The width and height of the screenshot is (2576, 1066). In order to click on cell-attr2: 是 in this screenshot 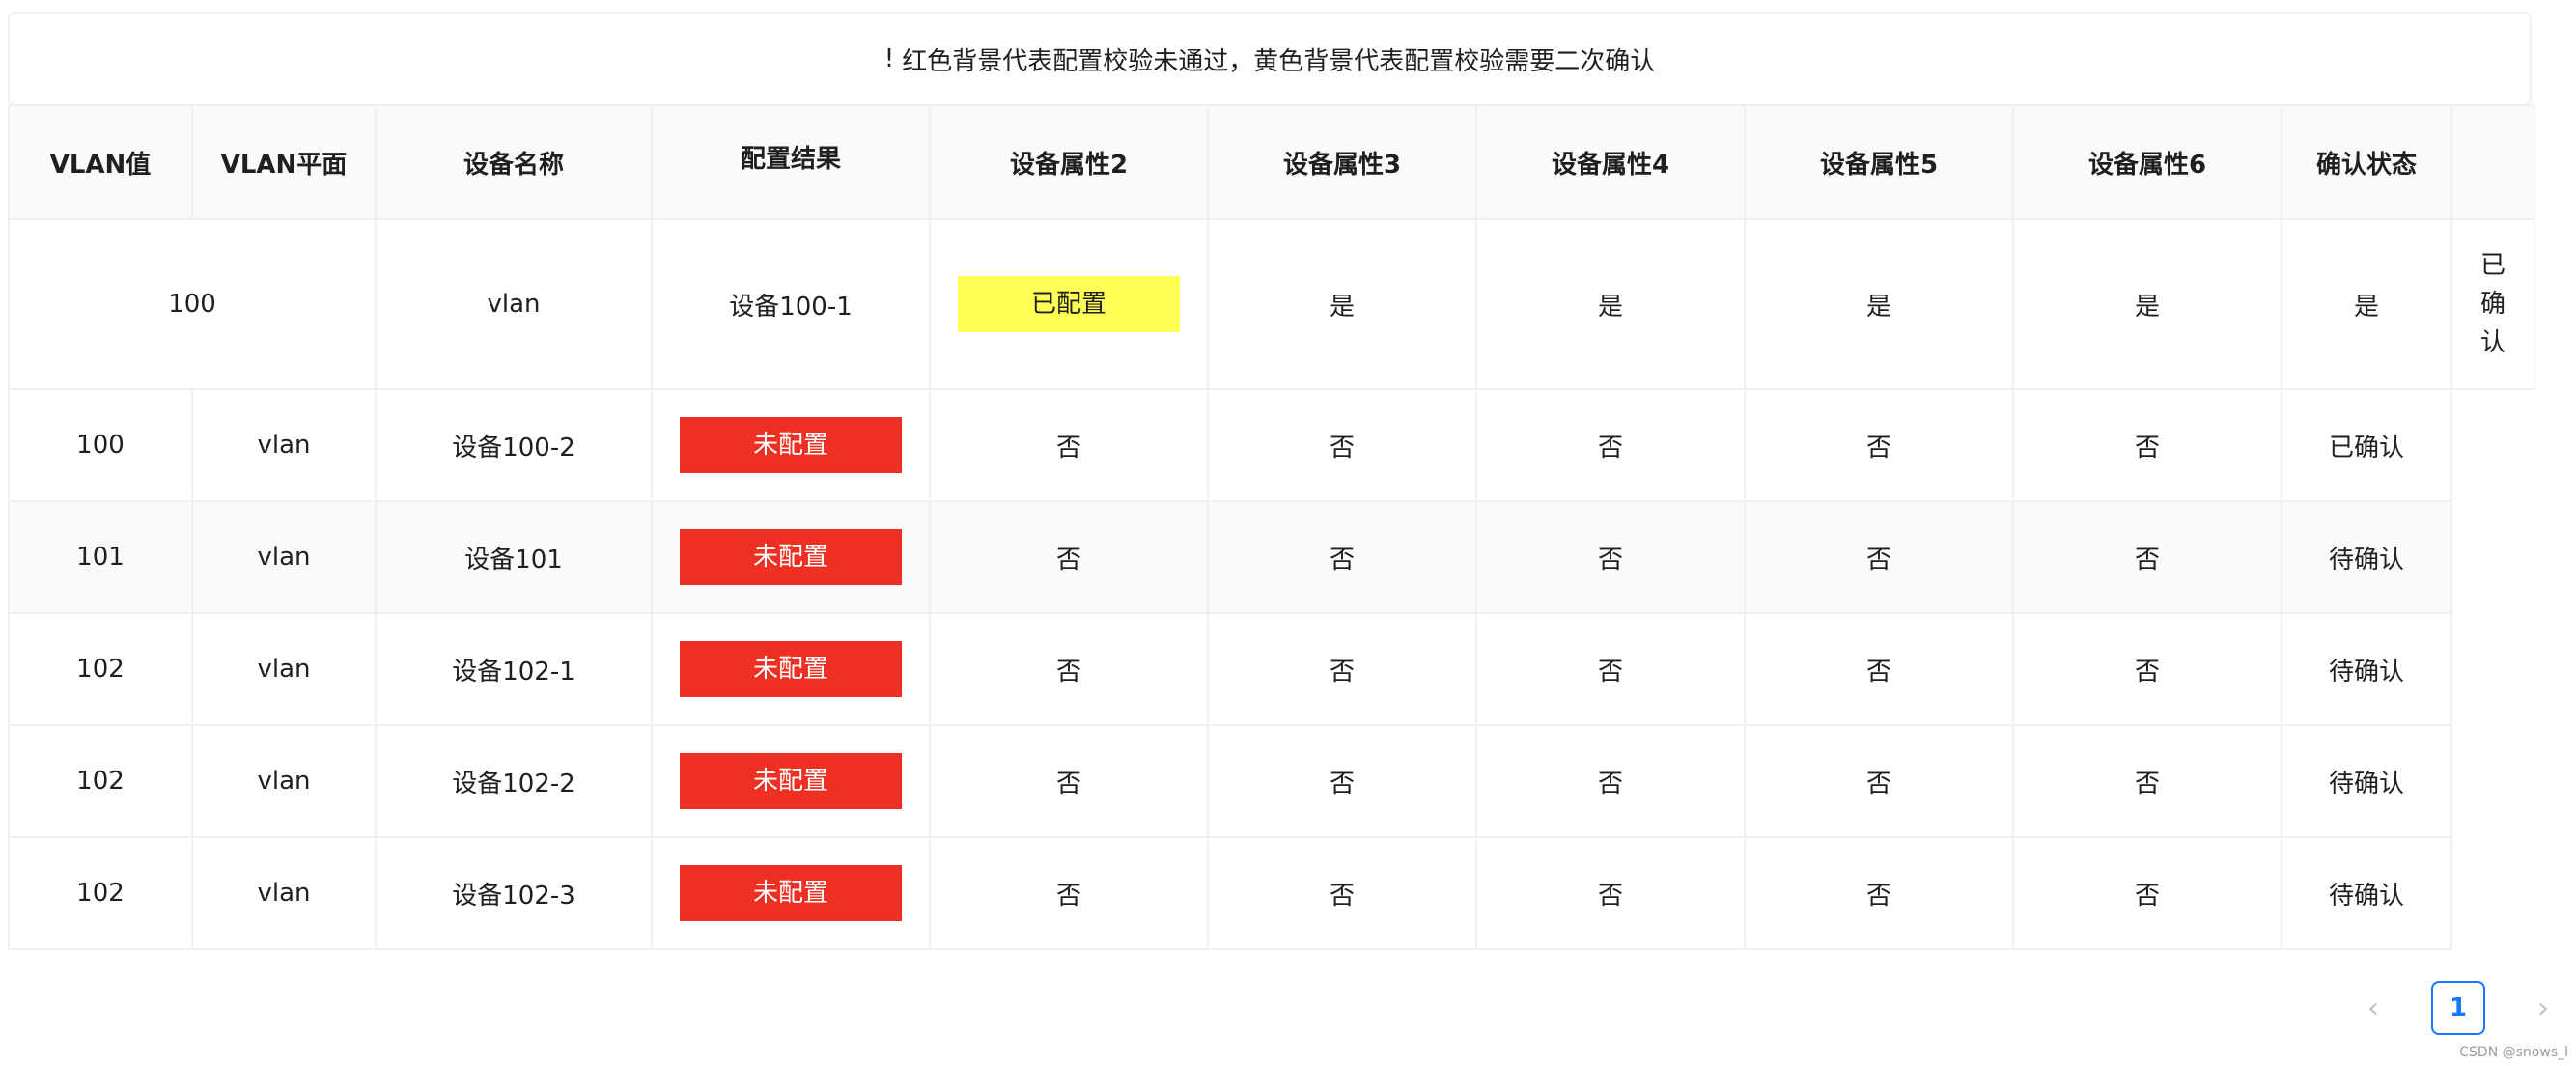, I will do `click(1342, 304)`.